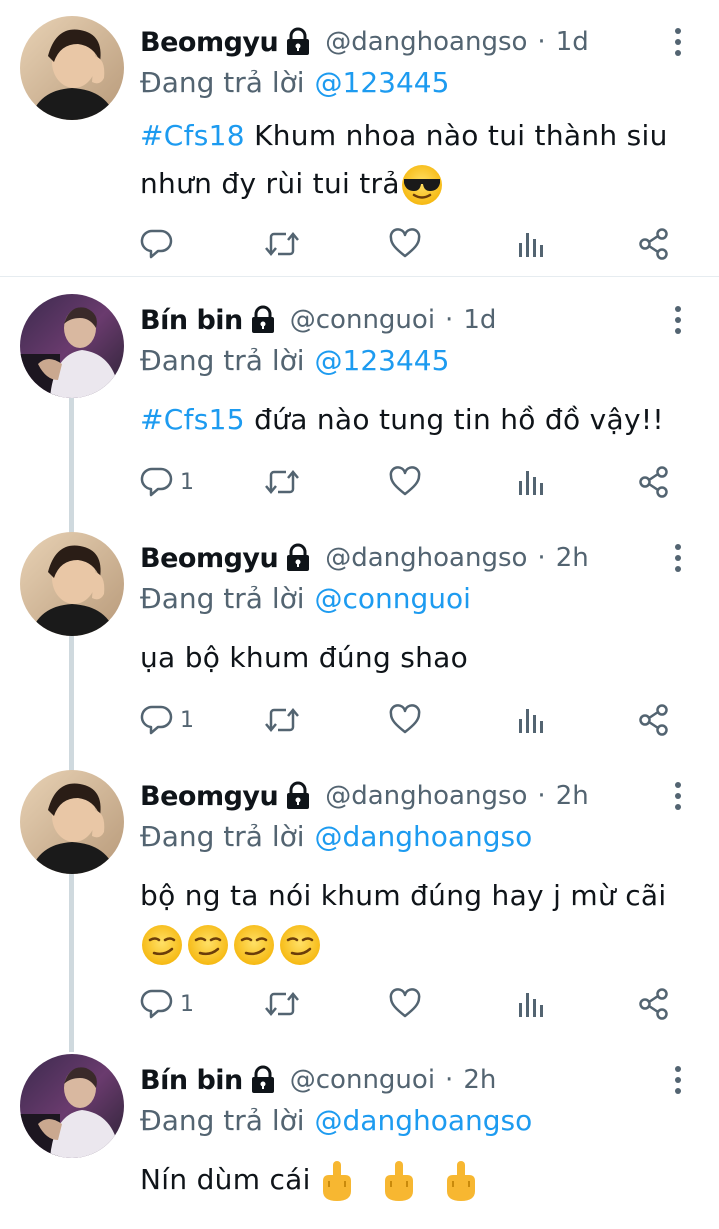 This screenshot has height=1229, width=719. I want to click on sunglasses-face-emoji, so click(422, 185).